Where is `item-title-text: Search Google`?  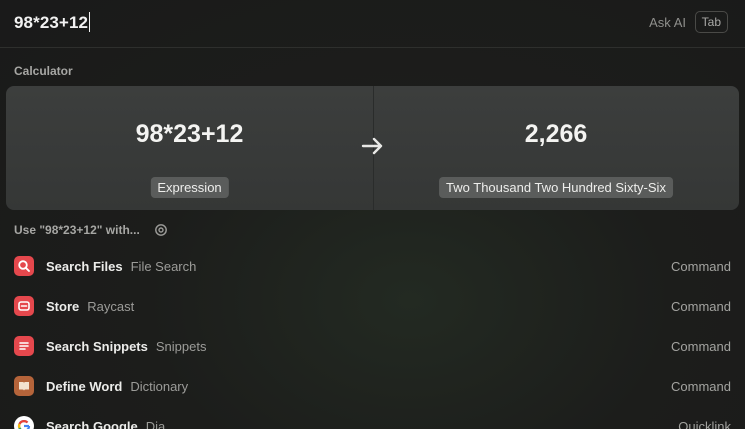
item-title-text: Search Google is located at coordinates (92, 424).